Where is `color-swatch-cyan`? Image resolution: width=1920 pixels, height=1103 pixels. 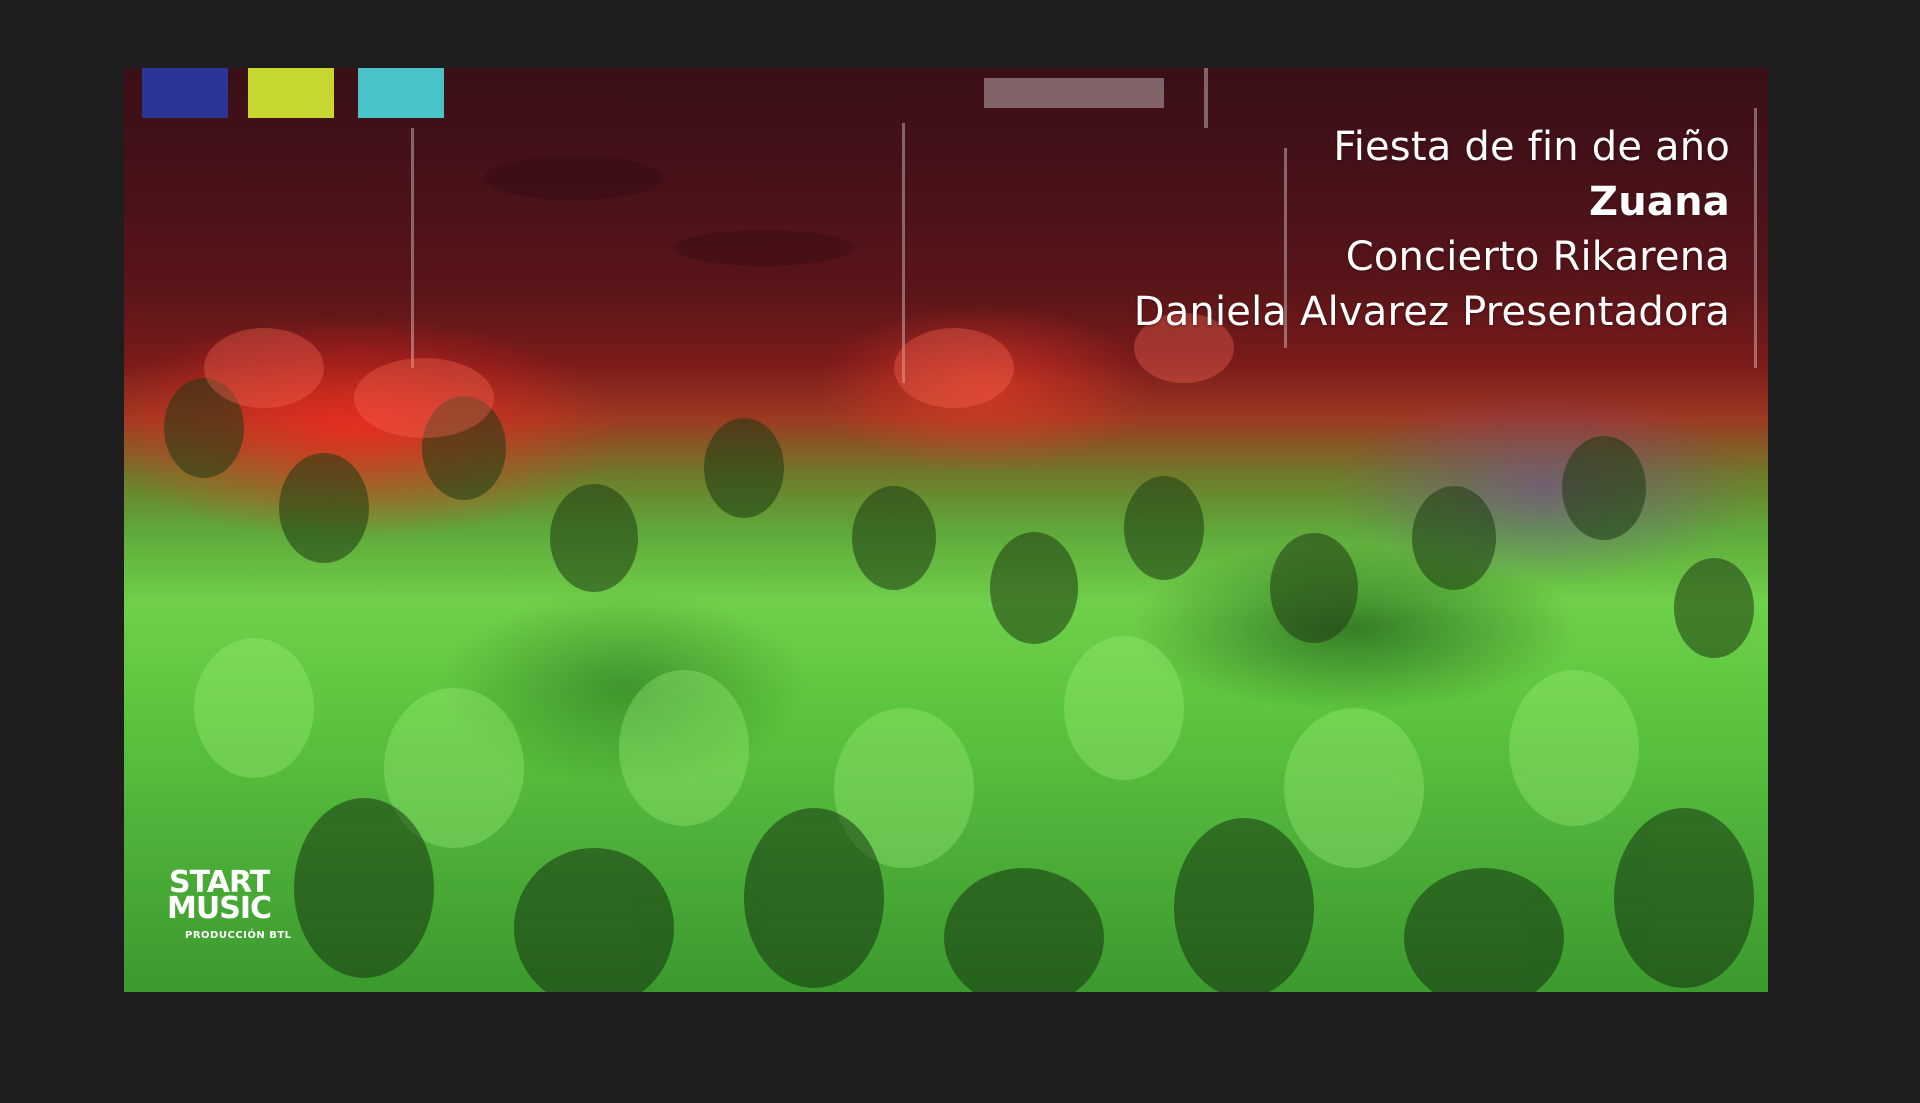 color-swatch-cyan is located at coordinates (401, 93).